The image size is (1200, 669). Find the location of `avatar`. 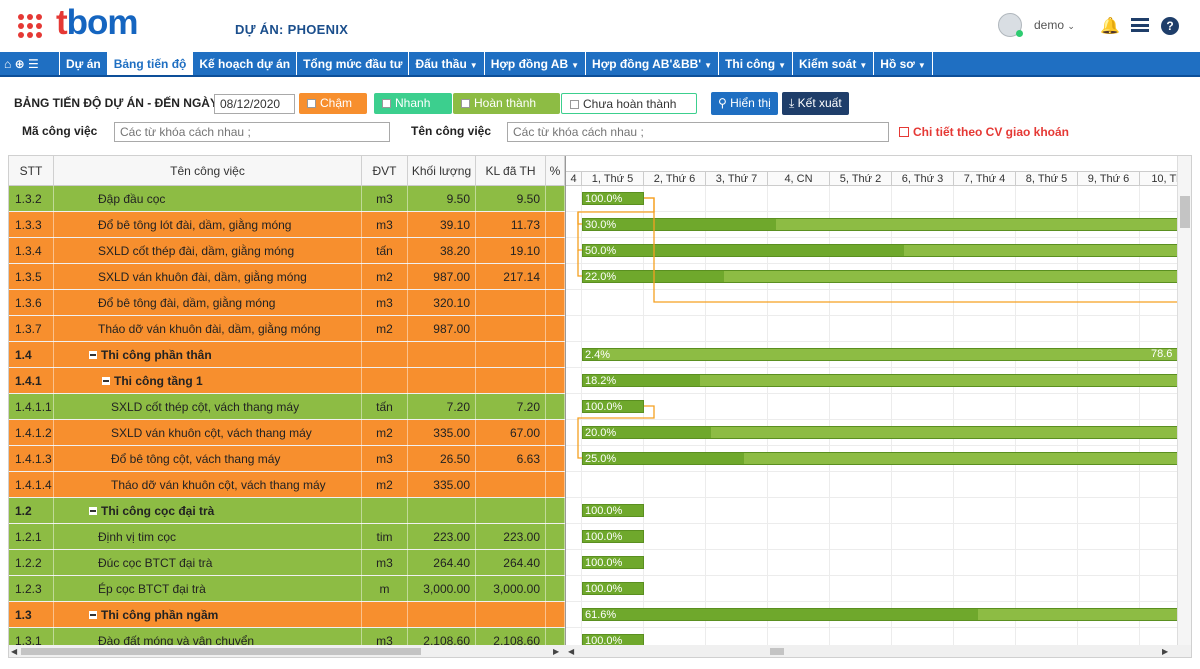

avatar is located at coordinates (1010, 25).